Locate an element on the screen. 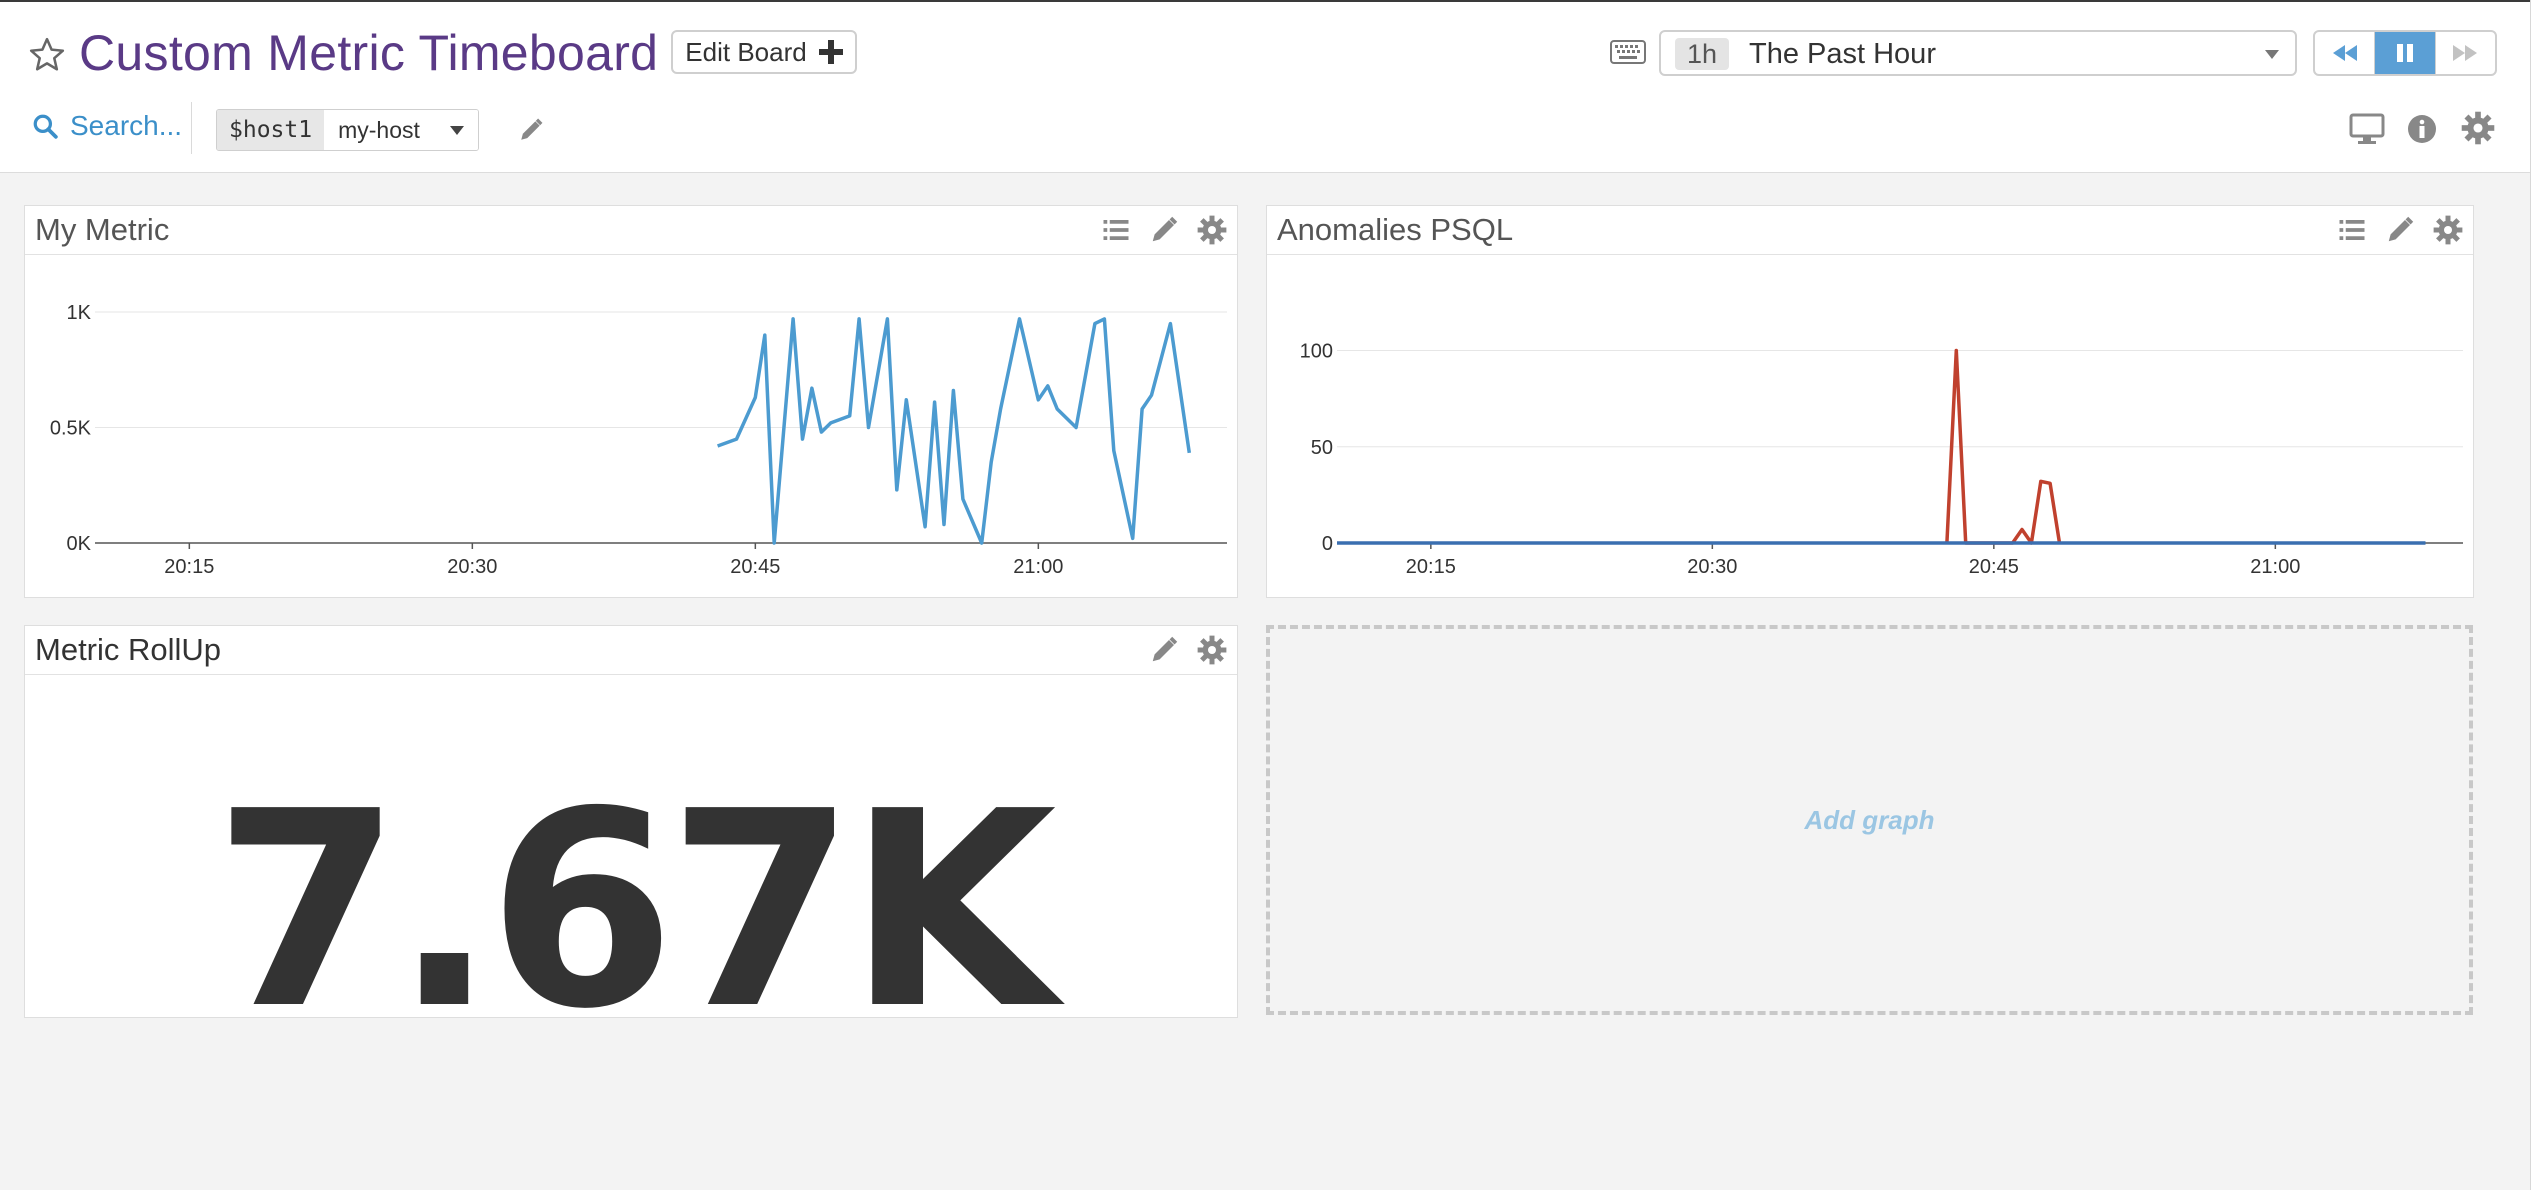  rewind-button is located at coordinates (2345, 53).